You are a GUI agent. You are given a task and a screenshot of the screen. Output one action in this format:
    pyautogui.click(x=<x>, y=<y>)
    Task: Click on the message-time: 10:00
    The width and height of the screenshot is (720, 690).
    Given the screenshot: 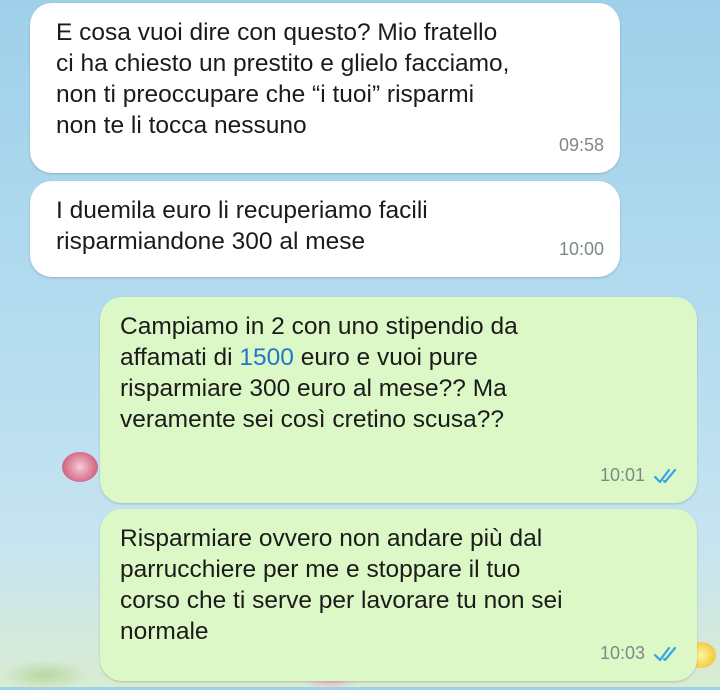 What is the action you would take?
    pyautogui.click(x=581, y=249)
    